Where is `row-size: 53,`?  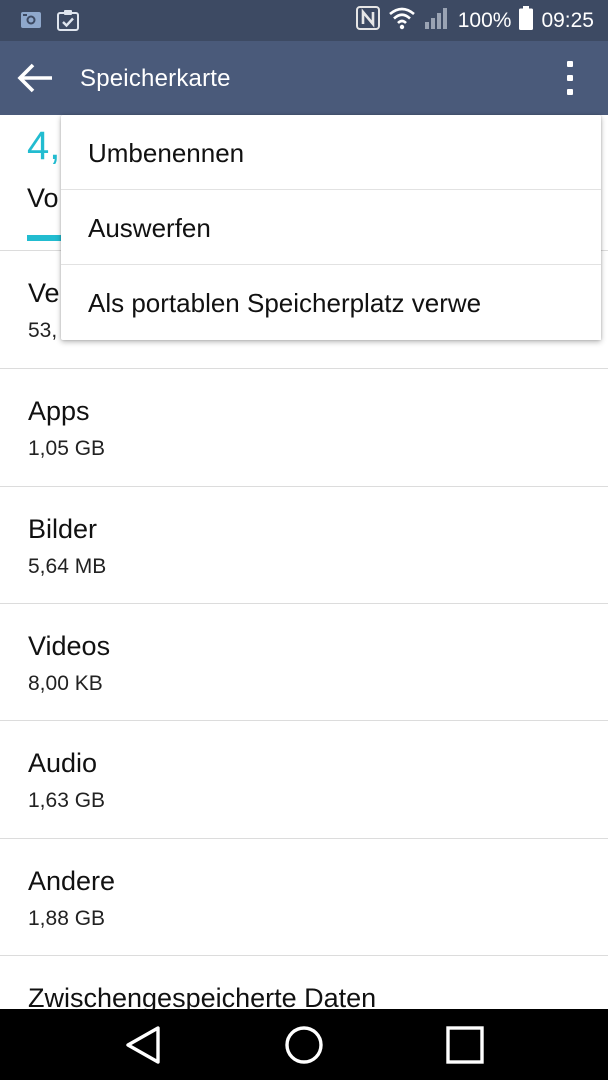
row-size: 53, is located at coordinates (43, 330).